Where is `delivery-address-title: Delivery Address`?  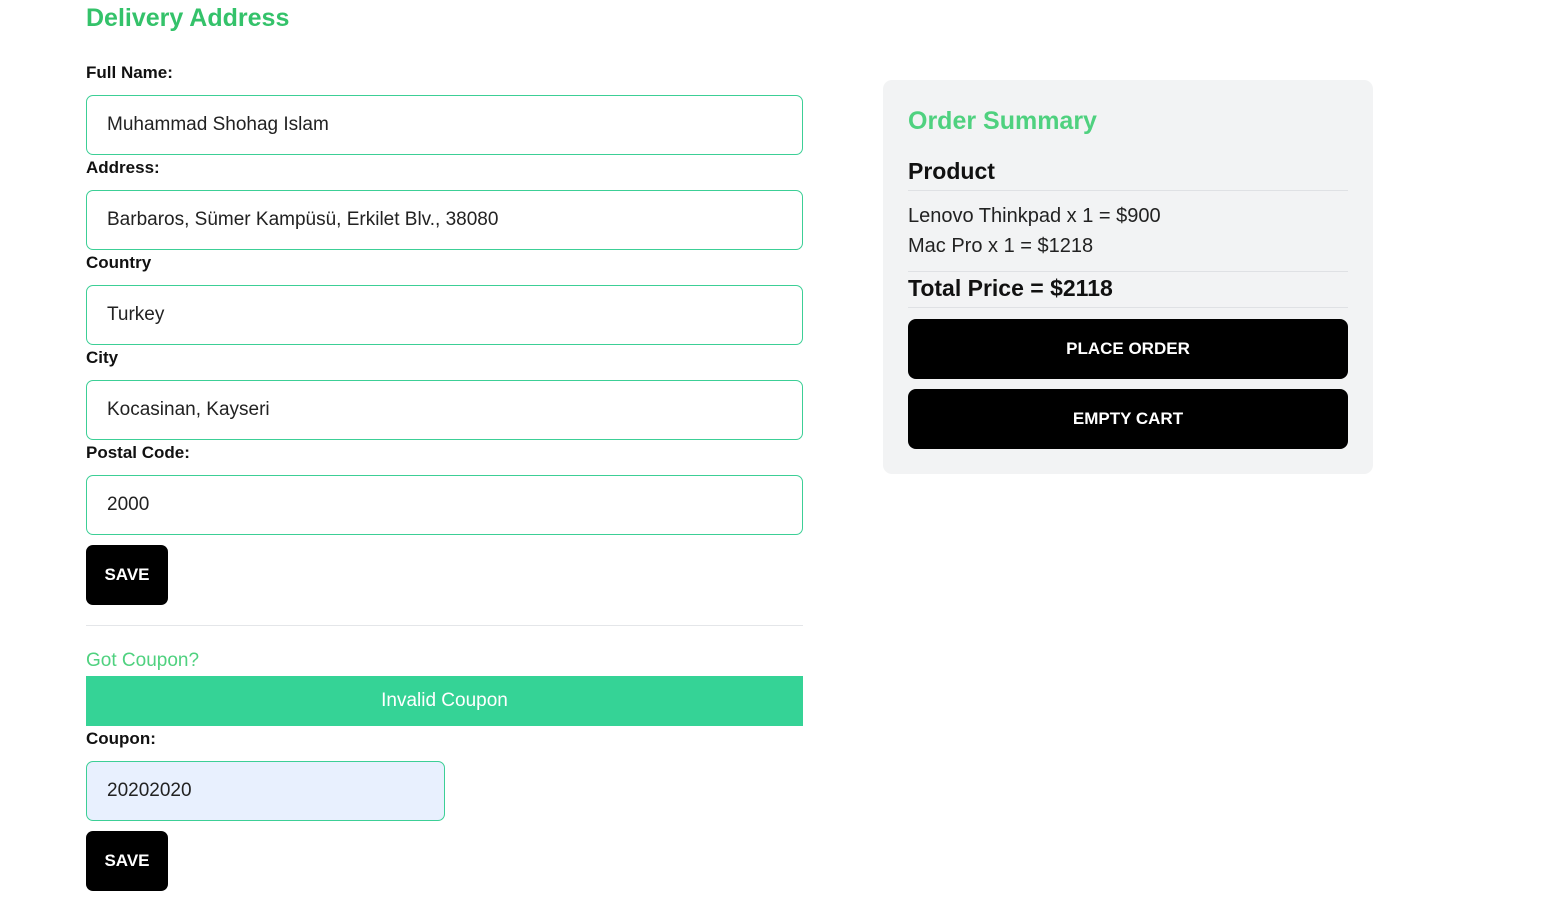
delivery-address-title: Delivery Address is located at coordinates (188, 18).